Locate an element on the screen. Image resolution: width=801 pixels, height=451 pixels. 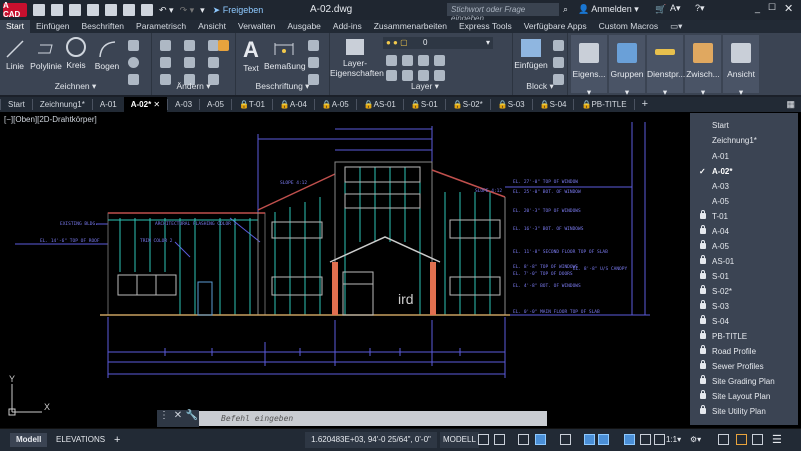
tab-zusammenarbeiten: Zusammenarbeiten is located at coordinates (410, 26).